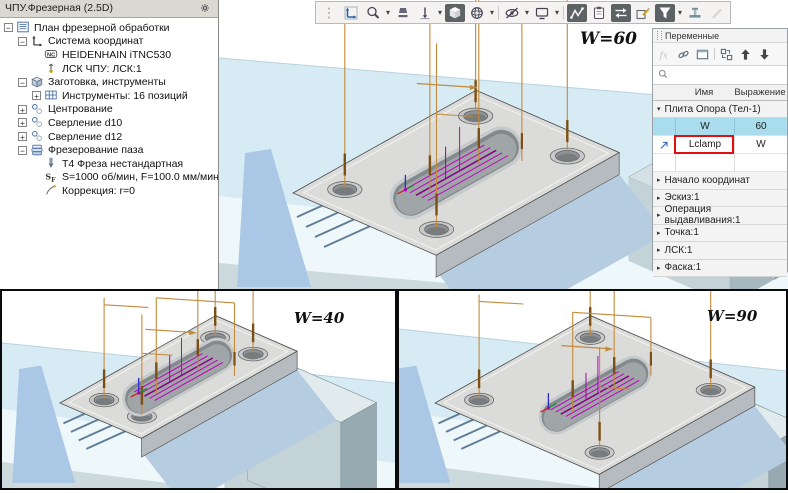 This screenshot has height=493, width=788. I want to click on tree-item-label: Инструменты: 16 позиций, so click(125, 95).